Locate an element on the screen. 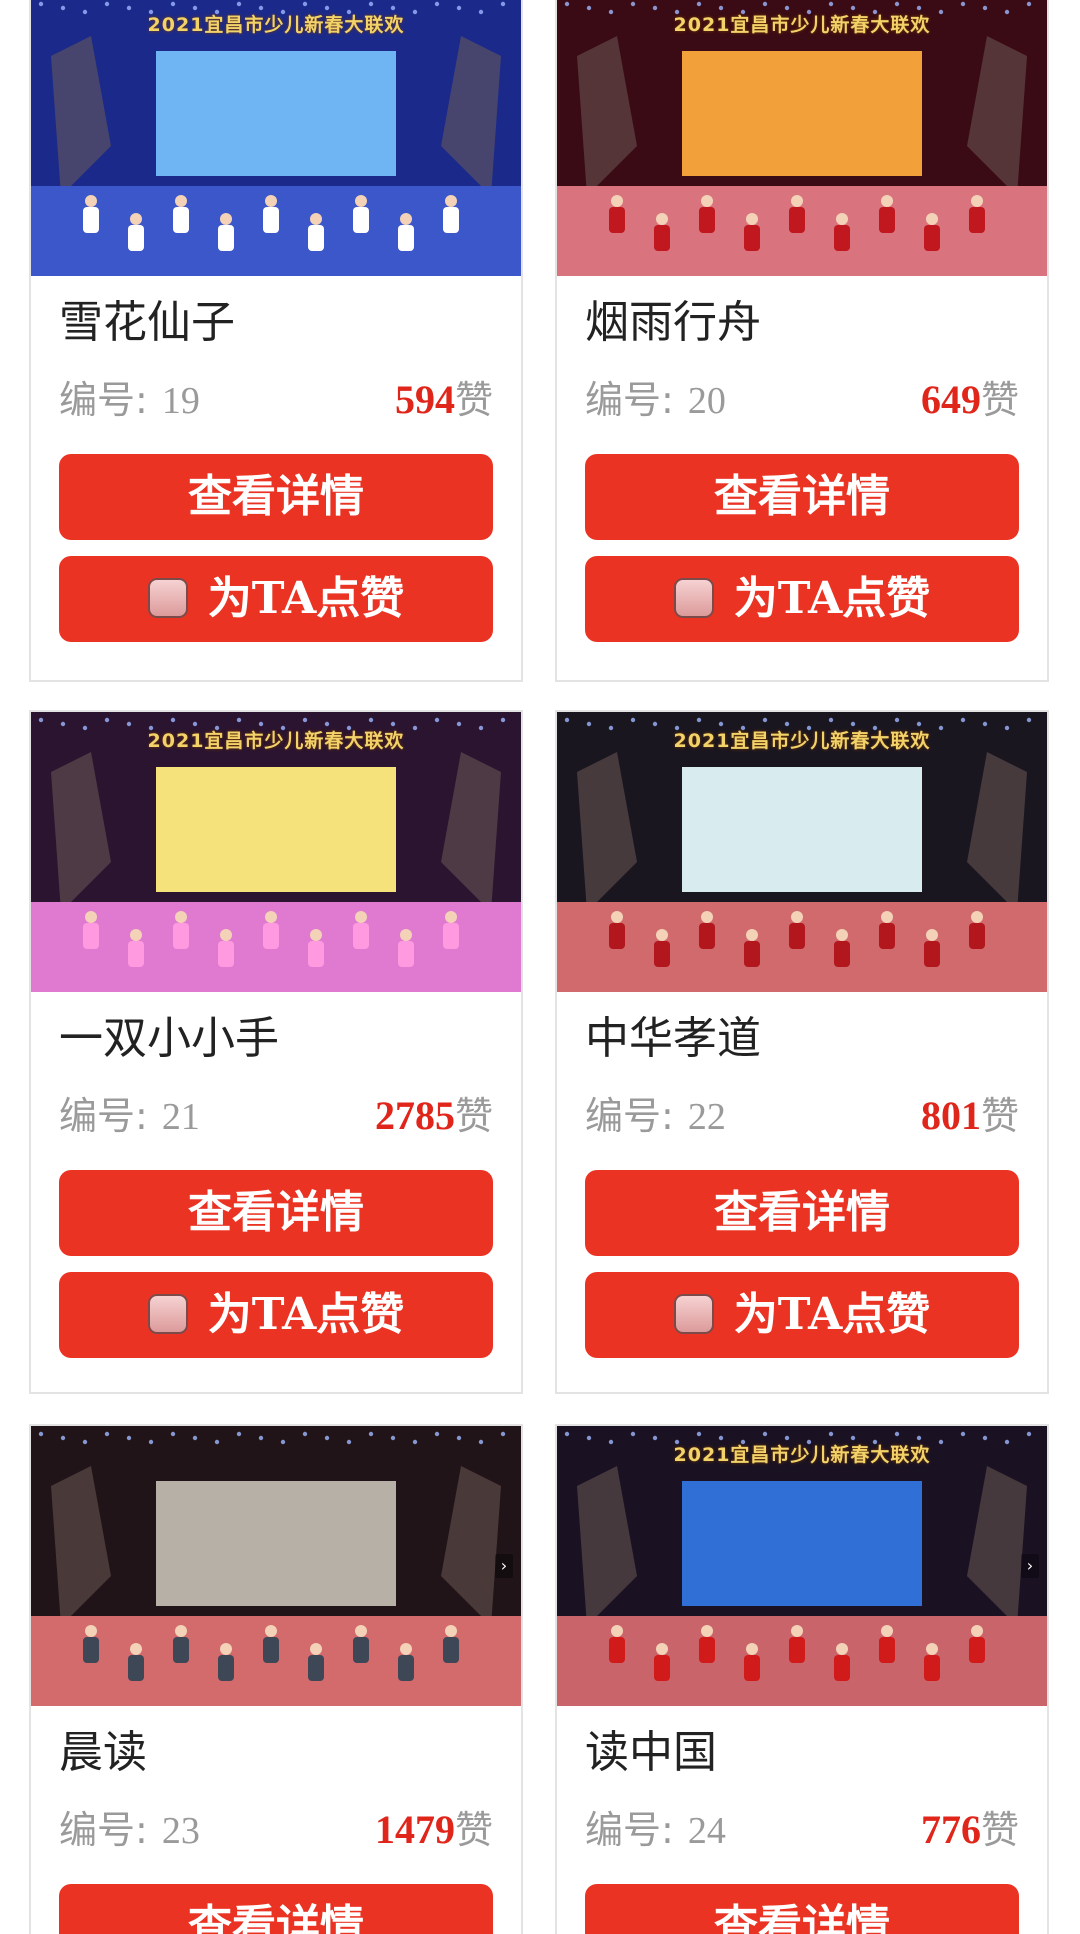  like-count: 801赞 is located at coordinates (970, 1120).